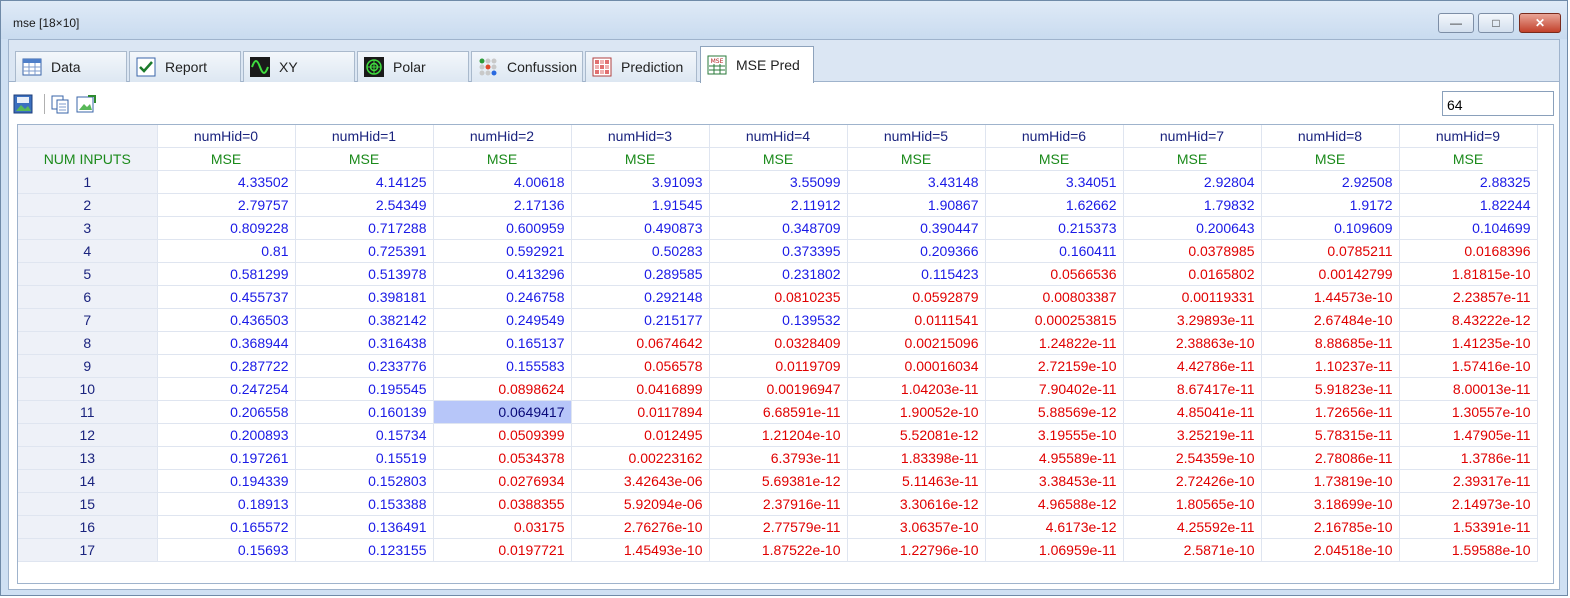 The height and width of the screenshot is (598, 1570). Describe the element at coordinates (778, 389) in the screenshot. I see `grid-cell: 0.00196947` at that location.